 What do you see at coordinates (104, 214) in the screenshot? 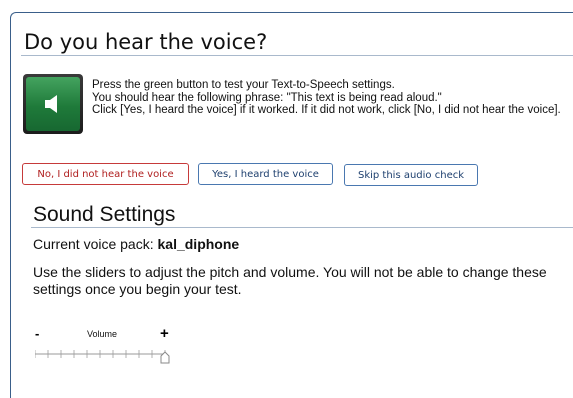
I see `sound-settings-heading: Sound Settings` at bounding box center [104, 214].